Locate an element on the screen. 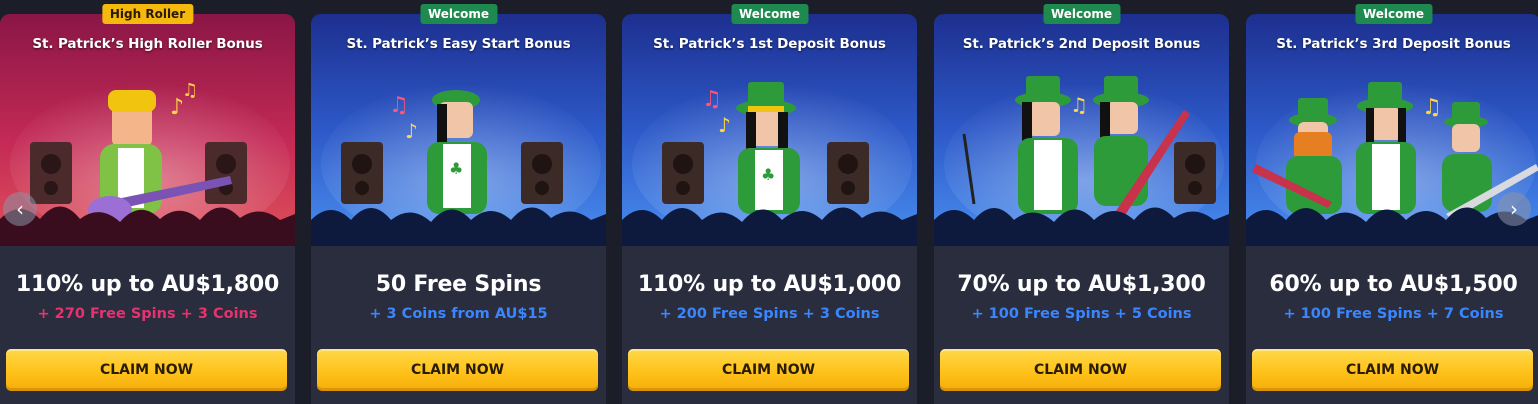 The height and width of the screenshot is (404, 1538). carousel-next-button: › is located at coordinates (1514, 209).